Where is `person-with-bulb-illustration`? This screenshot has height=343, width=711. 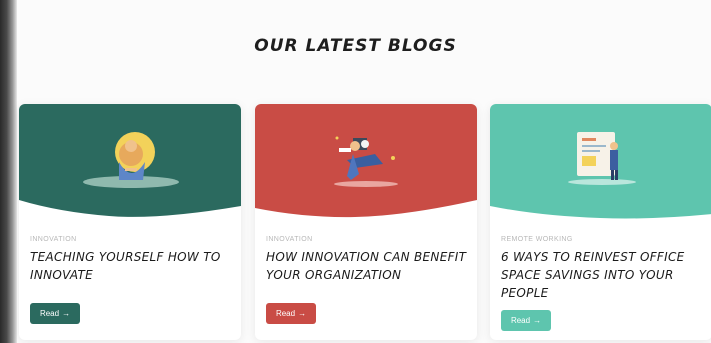
person-with-bulb-illustration is located at coordinates (130, 160).